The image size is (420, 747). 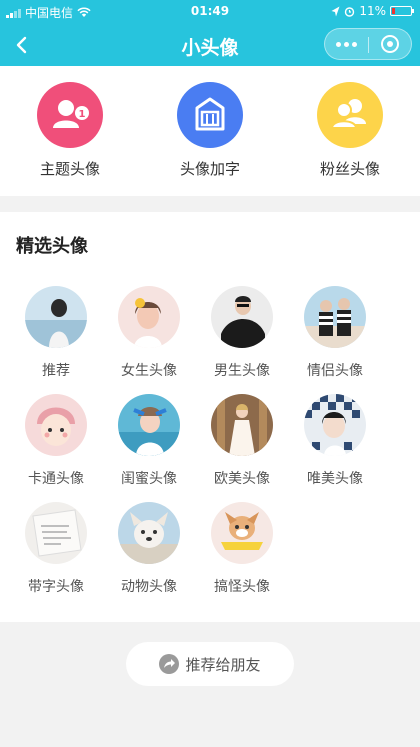 I want to click on avatar-item-cartoon: 卡通头像, so click(x=56, y=441).